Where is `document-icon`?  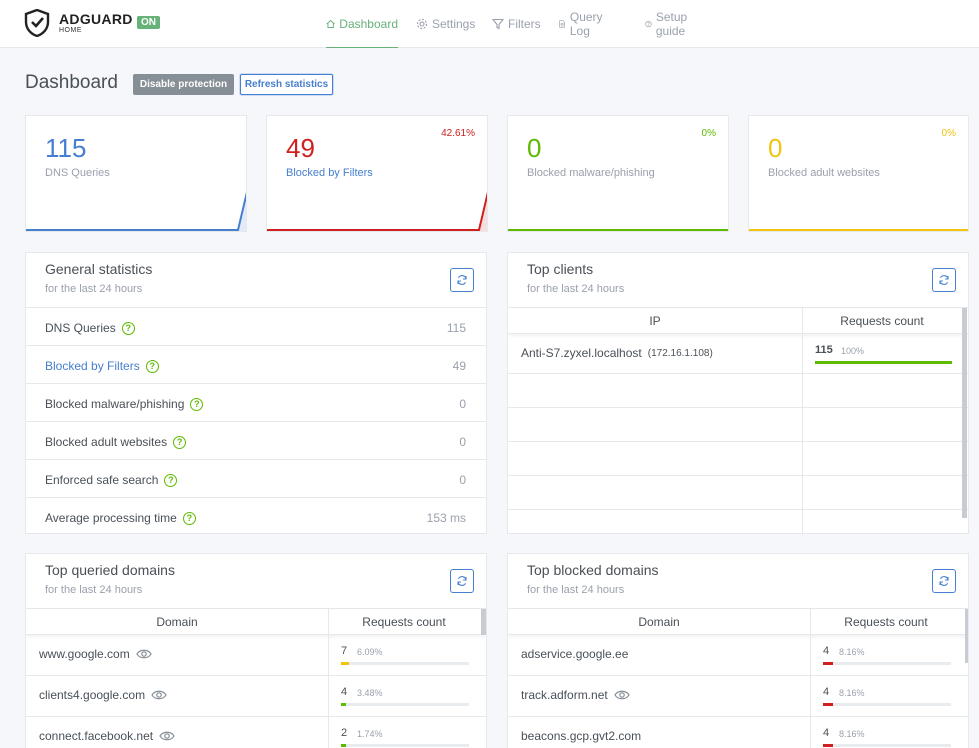 document-icon is located at coordinates (562, 24).